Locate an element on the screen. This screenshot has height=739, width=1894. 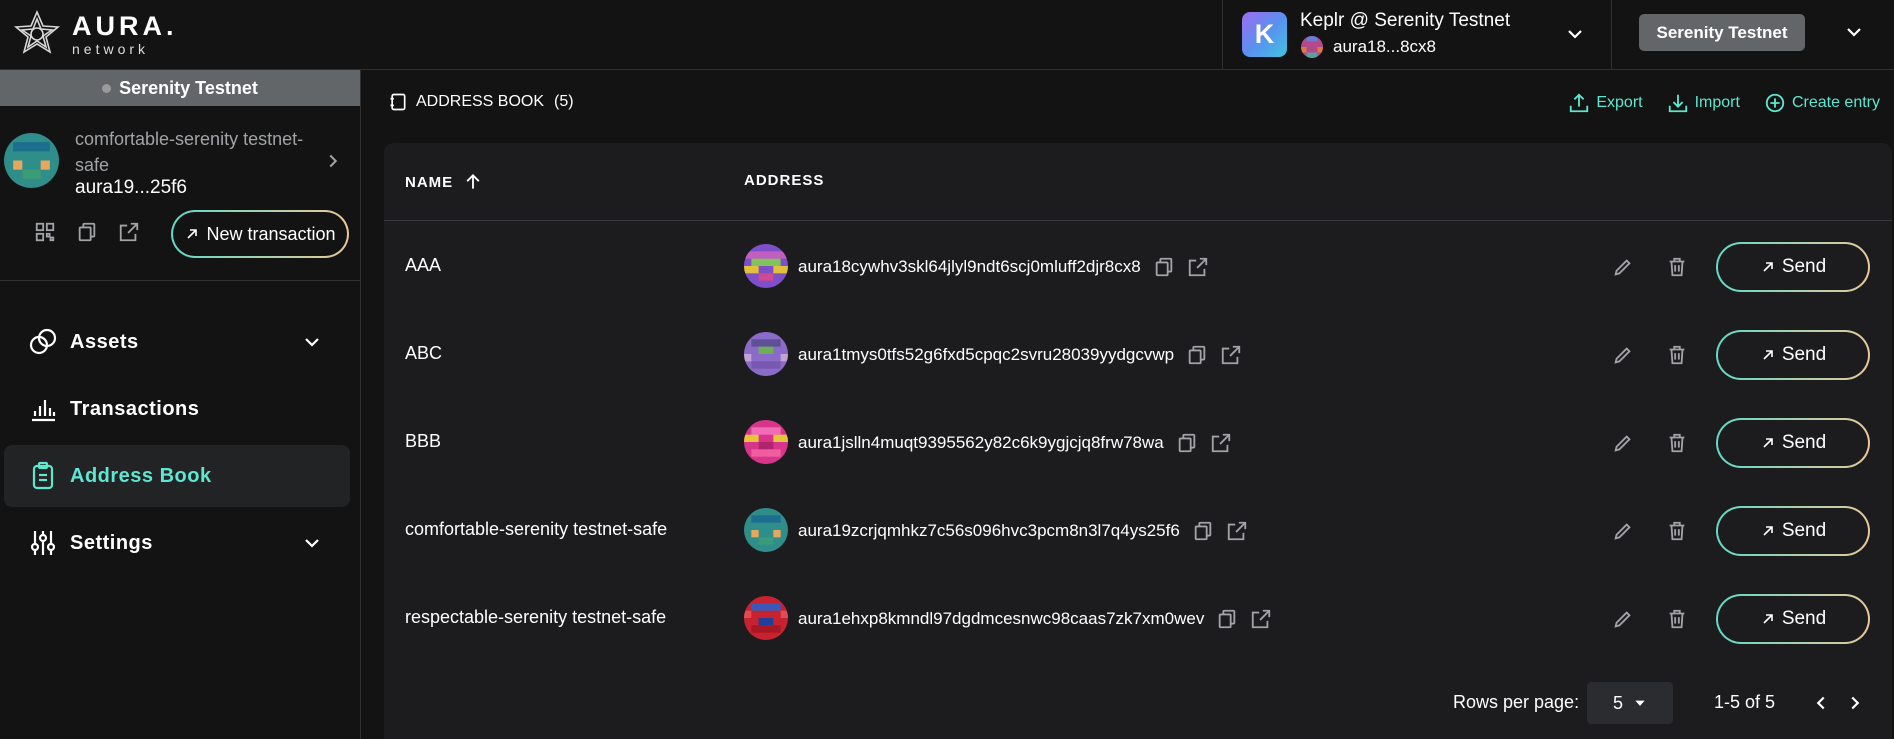
download-icon is located at coordinates (1677, 103).